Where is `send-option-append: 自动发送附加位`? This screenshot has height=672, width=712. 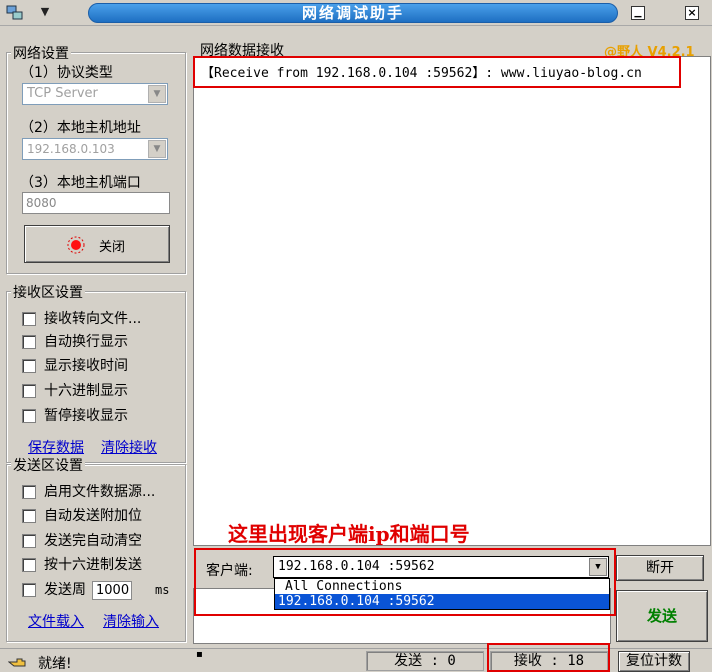 send-option-append: 自动发送附加位 is located at coordinates (102, 517).